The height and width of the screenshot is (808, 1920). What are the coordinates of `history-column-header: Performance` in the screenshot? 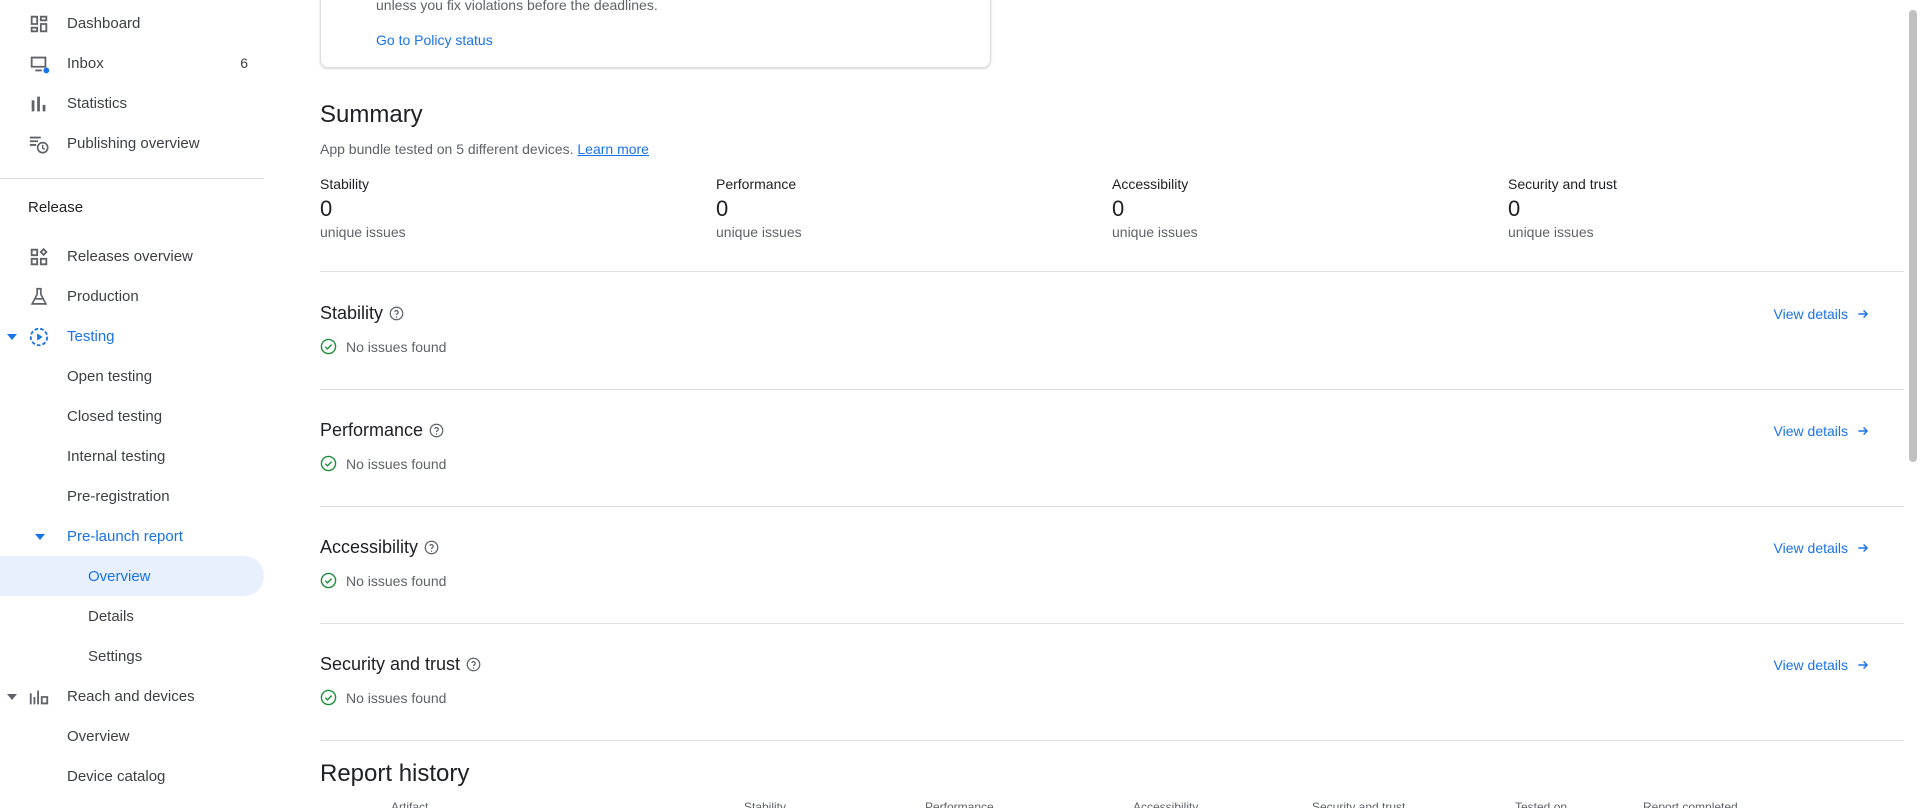 It's located at (959, 804).